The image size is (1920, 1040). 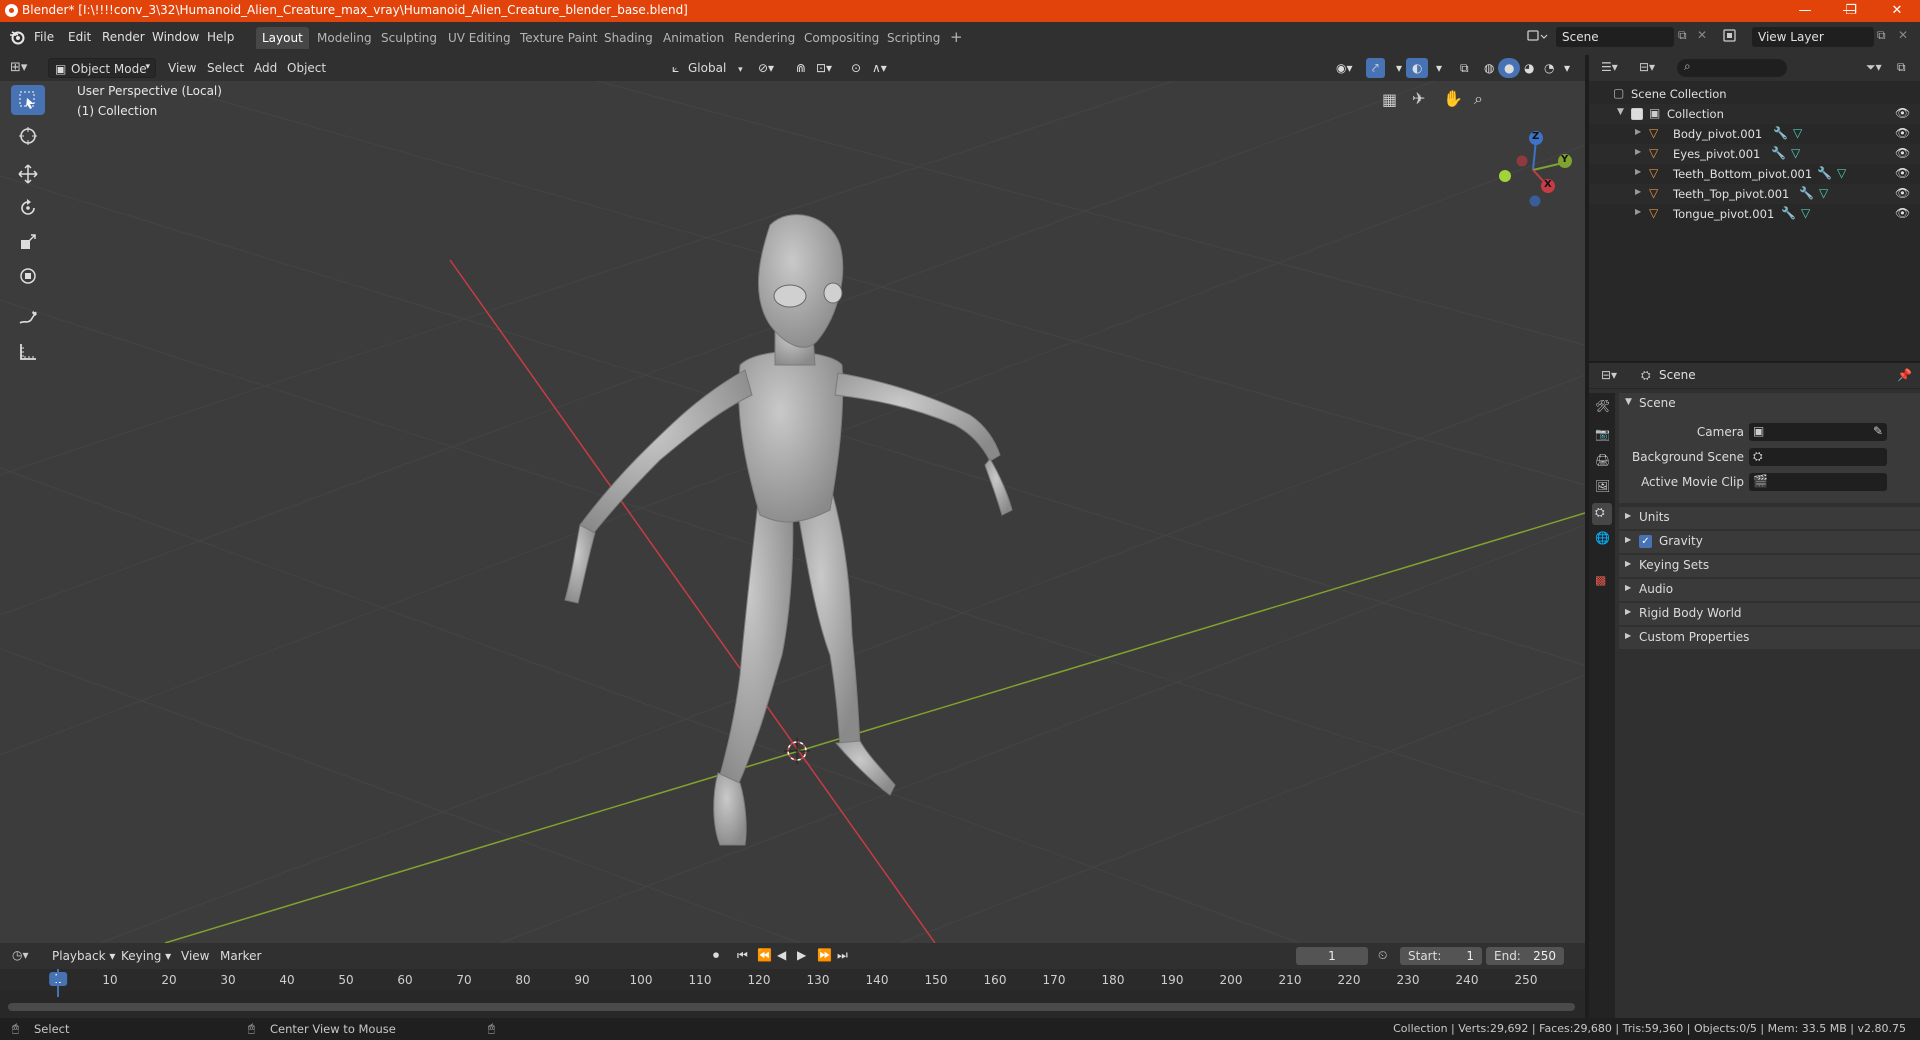 What do you see at coordinates (1851, 11) in the screenshot?
I see `restore-window-button: ❐` at bounding box center [1851, 11].